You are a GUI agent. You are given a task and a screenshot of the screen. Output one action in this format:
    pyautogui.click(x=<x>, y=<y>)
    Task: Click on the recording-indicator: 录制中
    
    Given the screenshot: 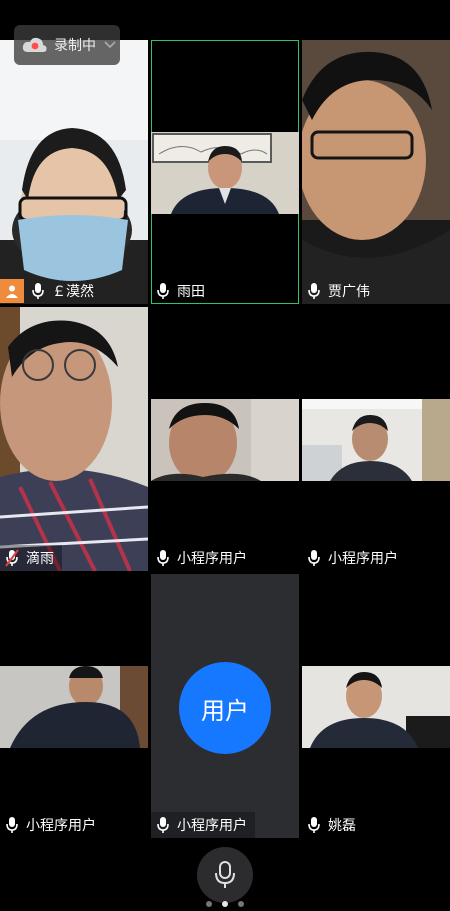 What is the action you would take?
    pyautogui.click(x=67, y=45)
    